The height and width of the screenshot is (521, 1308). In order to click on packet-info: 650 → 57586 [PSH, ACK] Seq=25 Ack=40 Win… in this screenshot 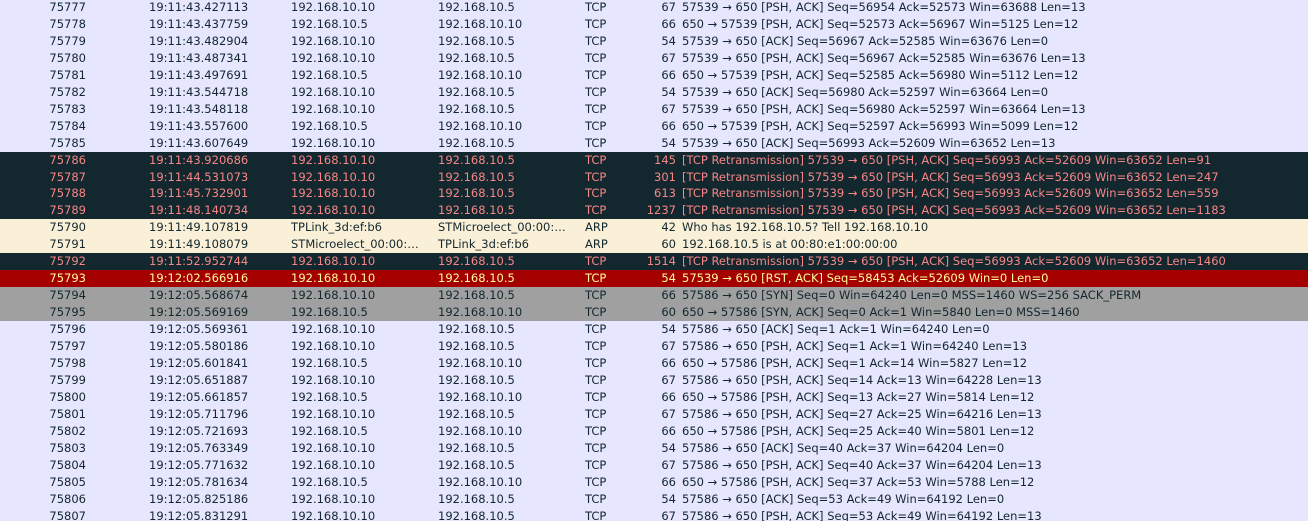, I will do `click(858, 430)`.